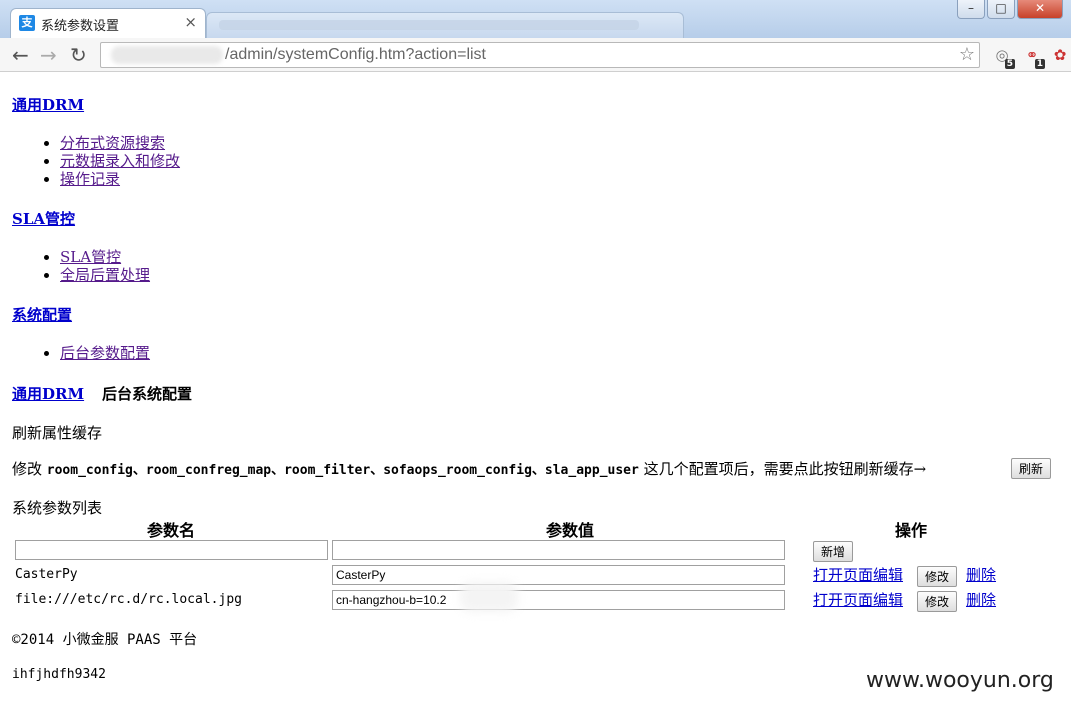 This screenshot has height=710, width=1071. What do you see at coordinates (78, 55) in the screenshot?
I see `reload-icon: ↻` at bounding box center [78, 55].